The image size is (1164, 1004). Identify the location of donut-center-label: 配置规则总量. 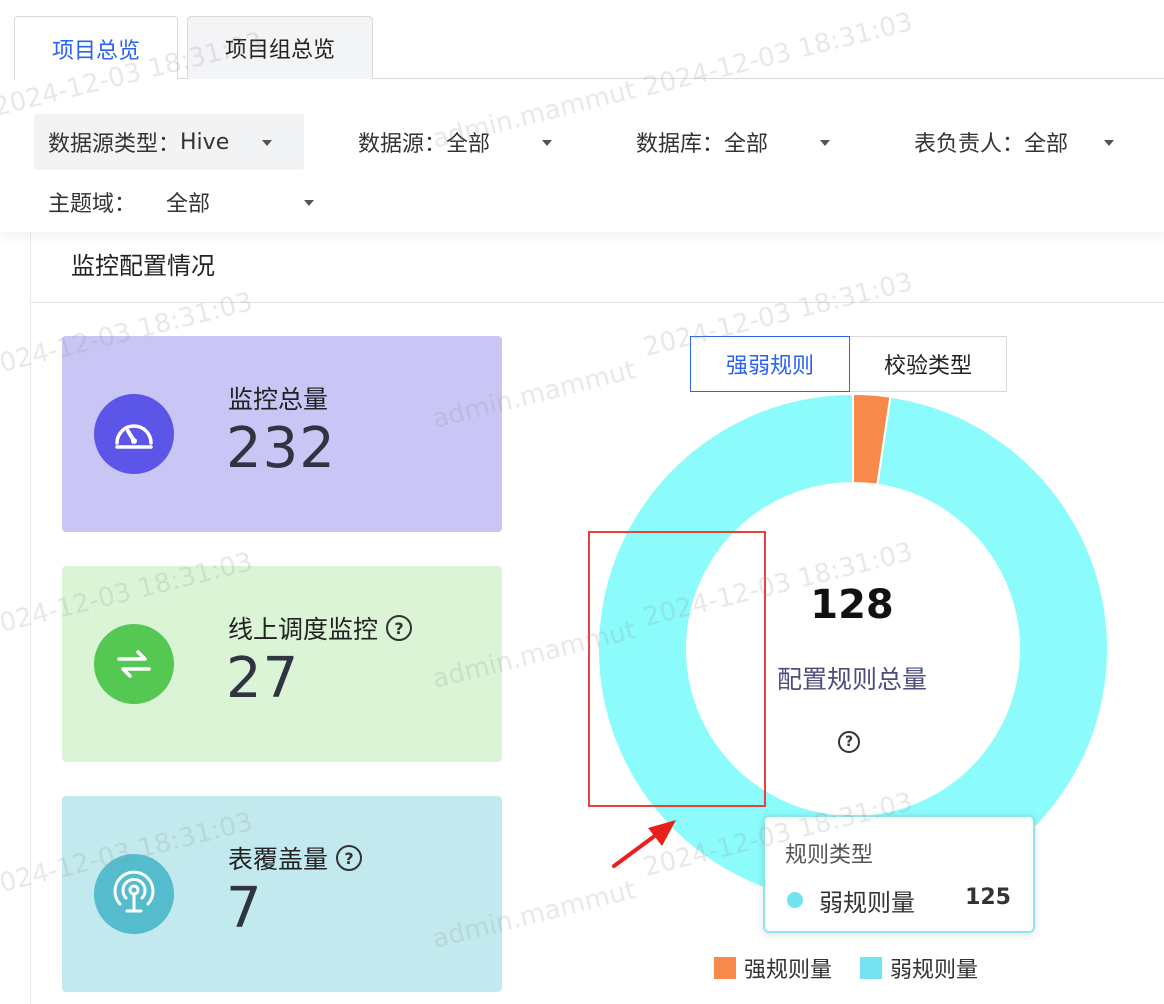
(851, 679).